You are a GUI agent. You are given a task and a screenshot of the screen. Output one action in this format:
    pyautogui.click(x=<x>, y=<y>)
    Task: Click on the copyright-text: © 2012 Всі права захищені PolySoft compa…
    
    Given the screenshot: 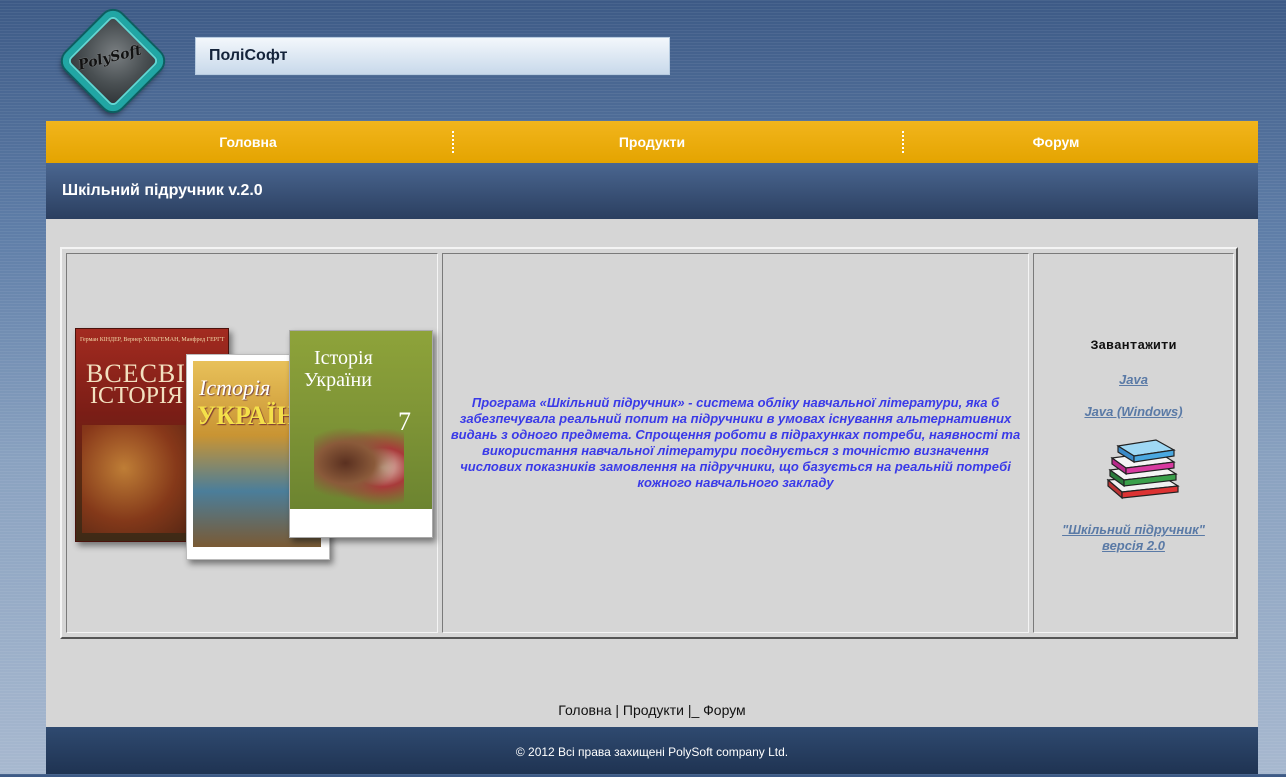 What is the action you would take?
    pyautogui.click(x=652, y=752)
    